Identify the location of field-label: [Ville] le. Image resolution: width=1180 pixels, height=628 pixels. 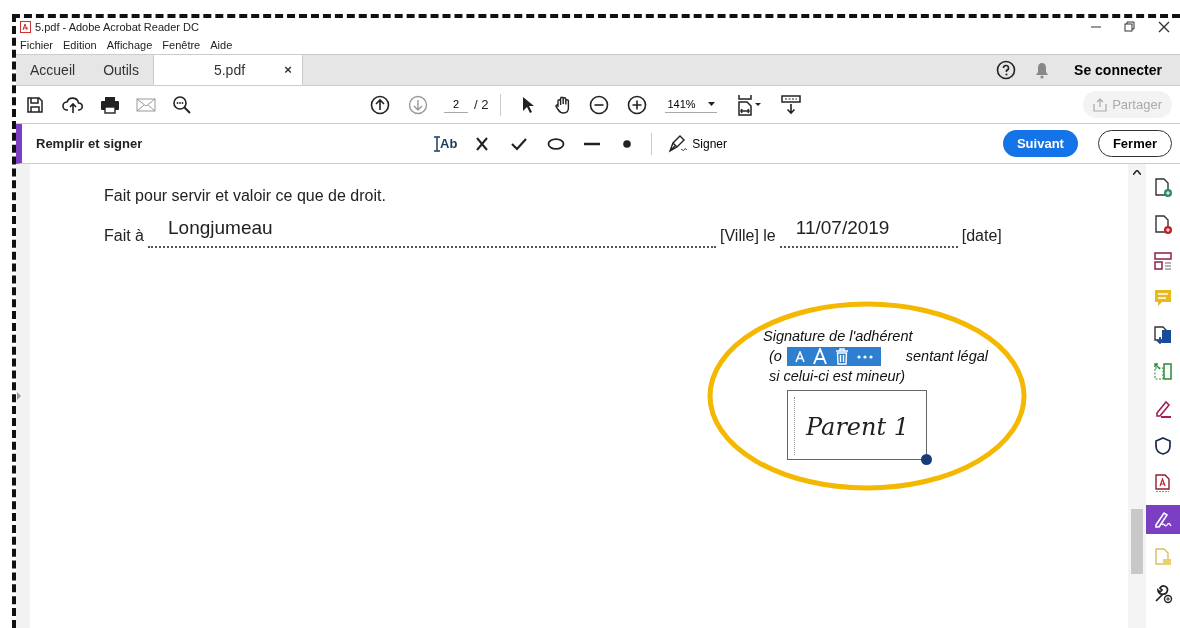
(748, 236).